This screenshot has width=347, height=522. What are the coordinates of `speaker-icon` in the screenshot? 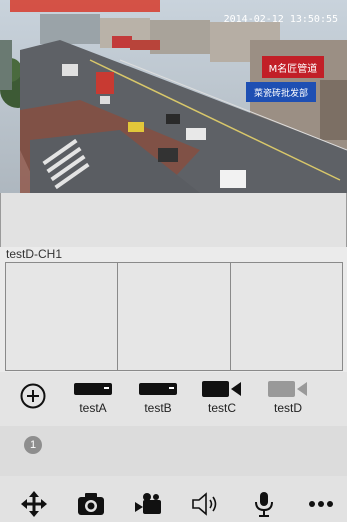 It's located at (204, 504).